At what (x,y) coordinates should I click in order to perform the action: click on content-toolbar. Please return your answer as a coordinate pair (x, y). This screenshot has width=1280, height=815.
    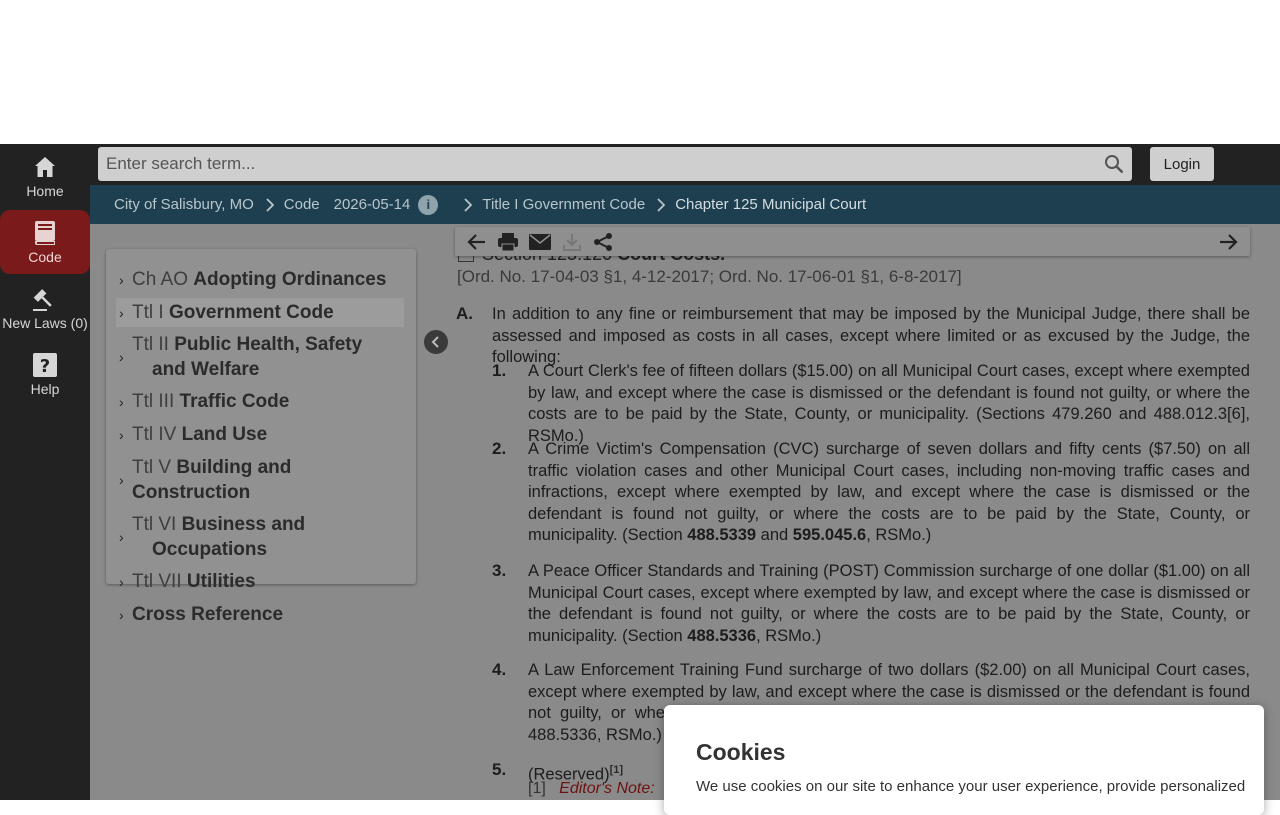
    Looking at the image, I should click on (852, 241).